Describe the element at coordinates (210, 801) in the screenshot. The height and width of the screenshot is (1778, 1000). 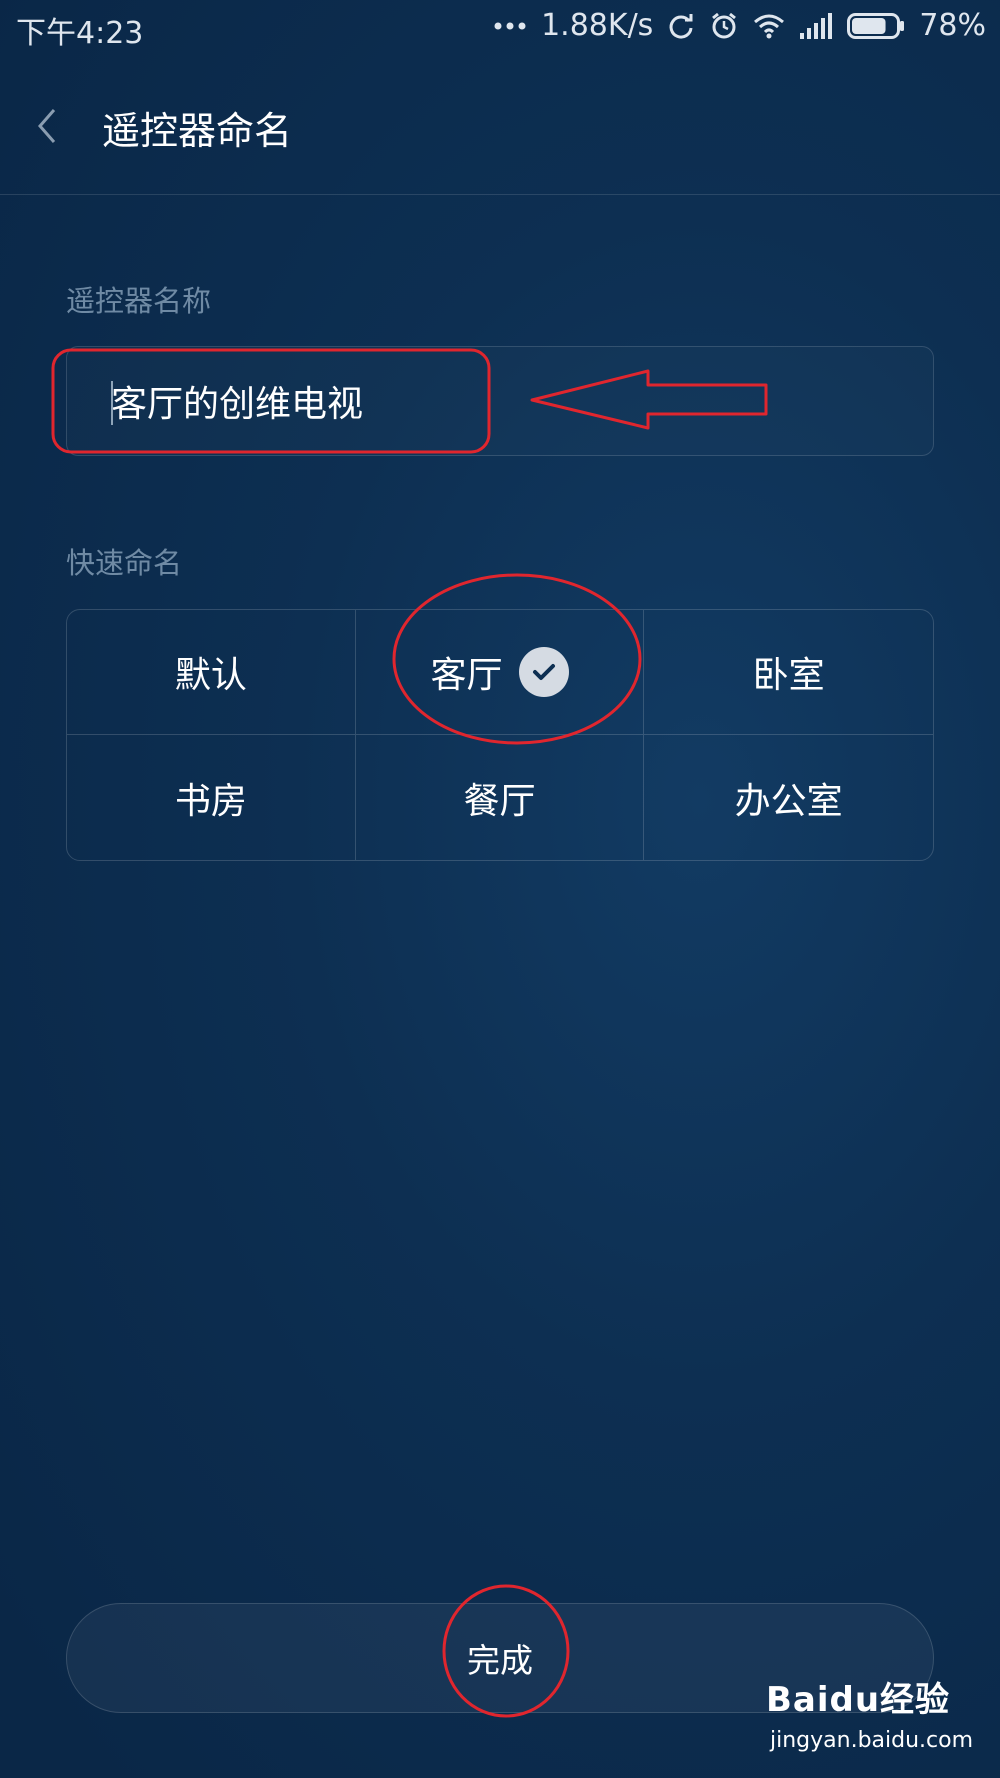
I see `option-label: 书房` at that location.